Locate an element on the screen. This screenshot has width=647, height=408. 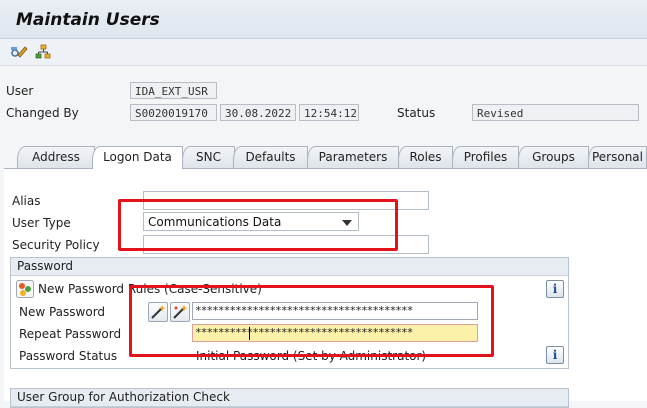
user-group-auth-group: User Group for Authorization Check is located at coordinates (289, 398).